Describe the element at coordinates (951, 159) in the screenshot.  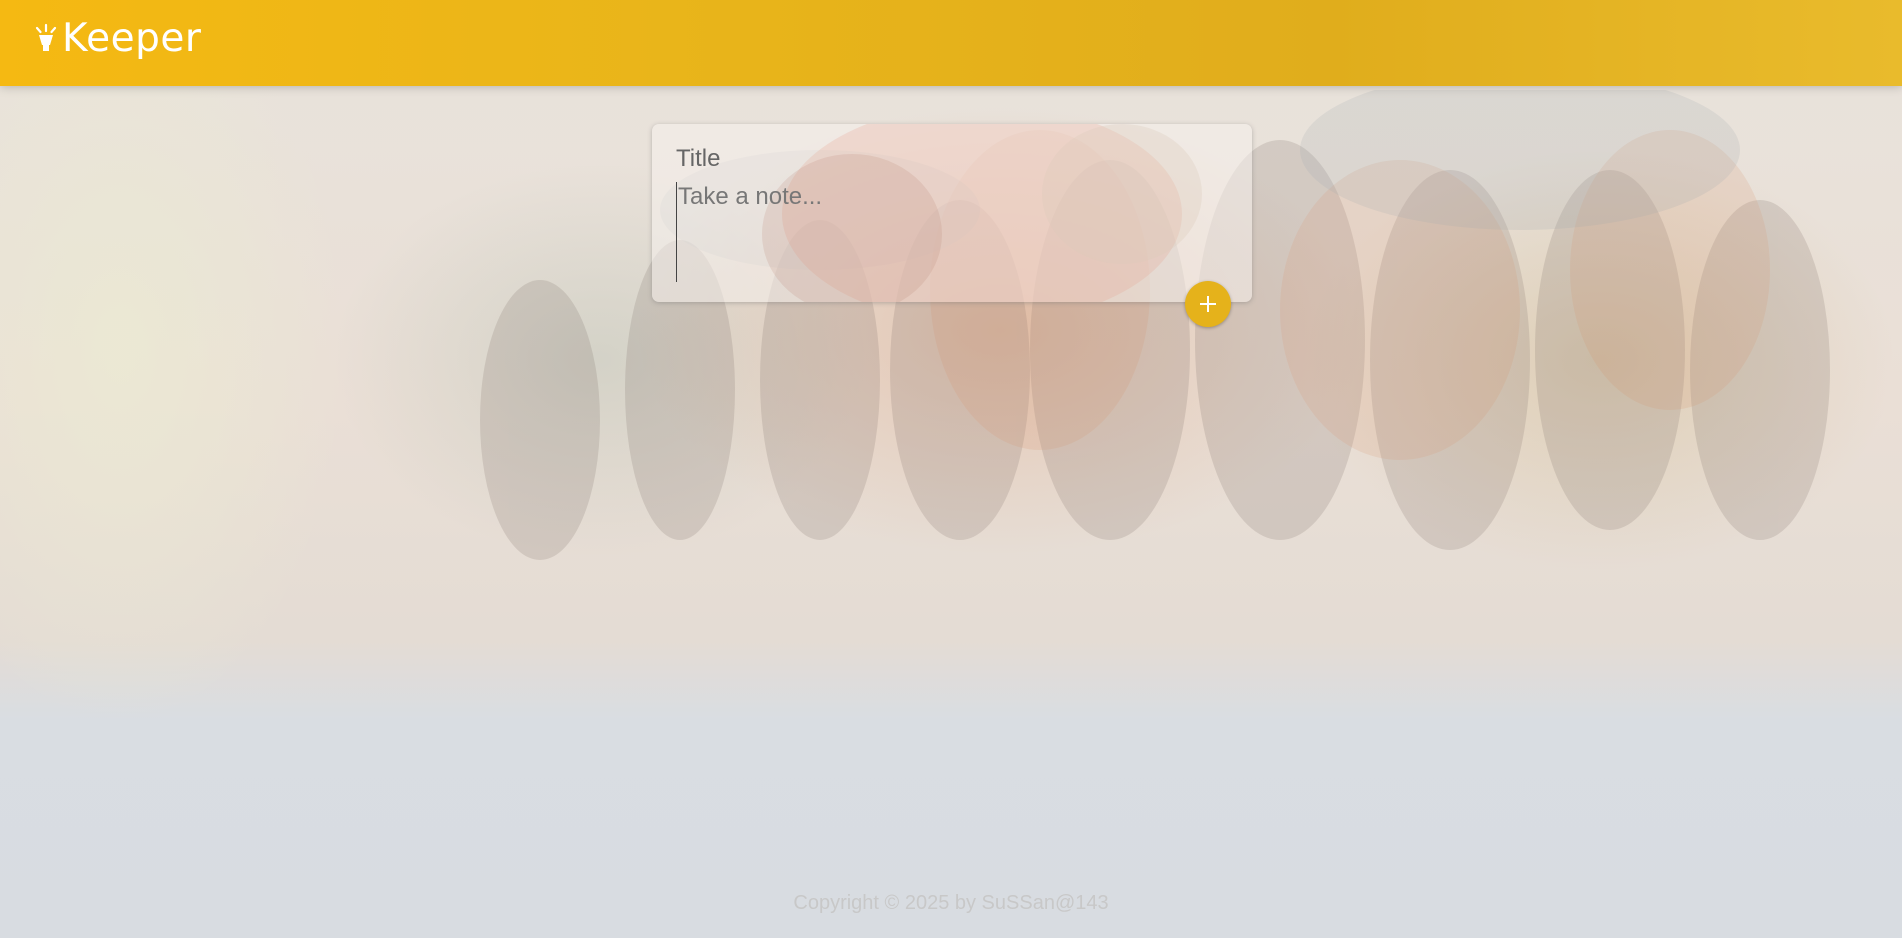
I see `note-title-input` at that location.